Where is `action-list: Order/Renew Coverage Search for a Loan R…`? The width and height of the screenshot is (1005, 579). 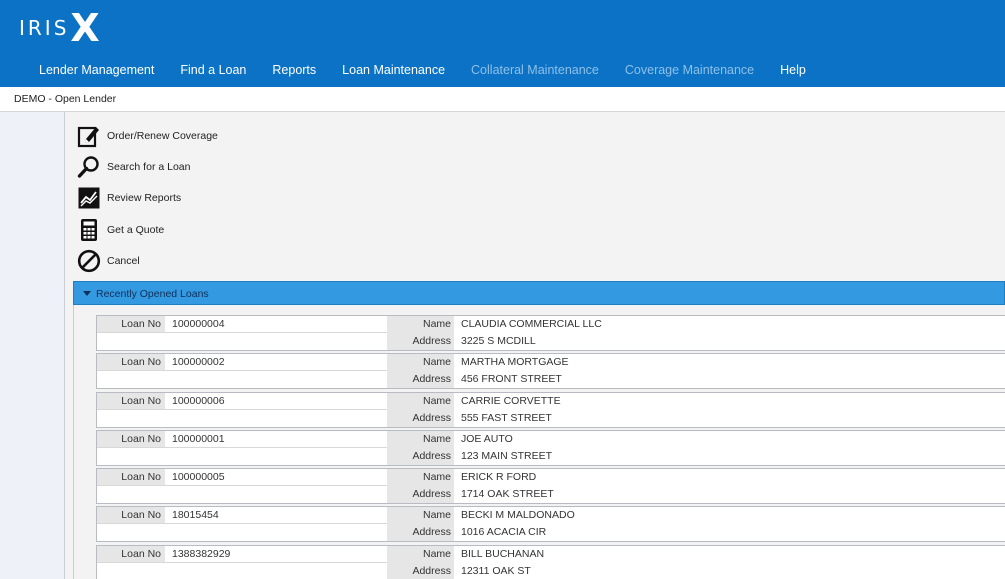
action-list: Order/Renew Coverage Search for a Loan R… is located at coordinates (147, 198).